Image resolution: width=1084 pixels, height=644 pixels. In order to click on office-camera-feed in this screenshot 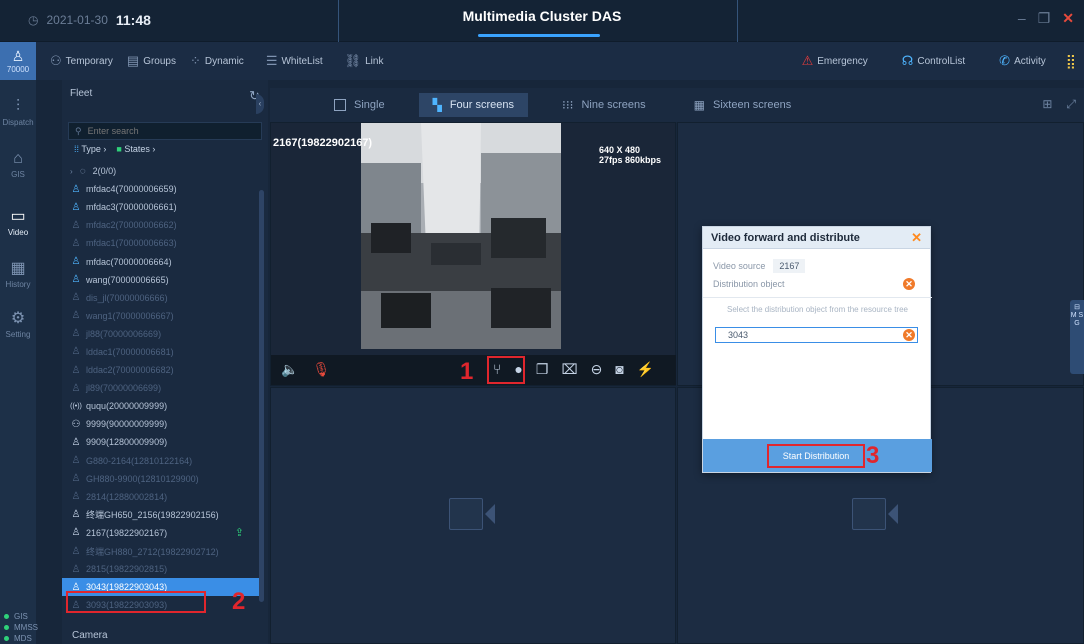, I will do `click(461, 236)`.